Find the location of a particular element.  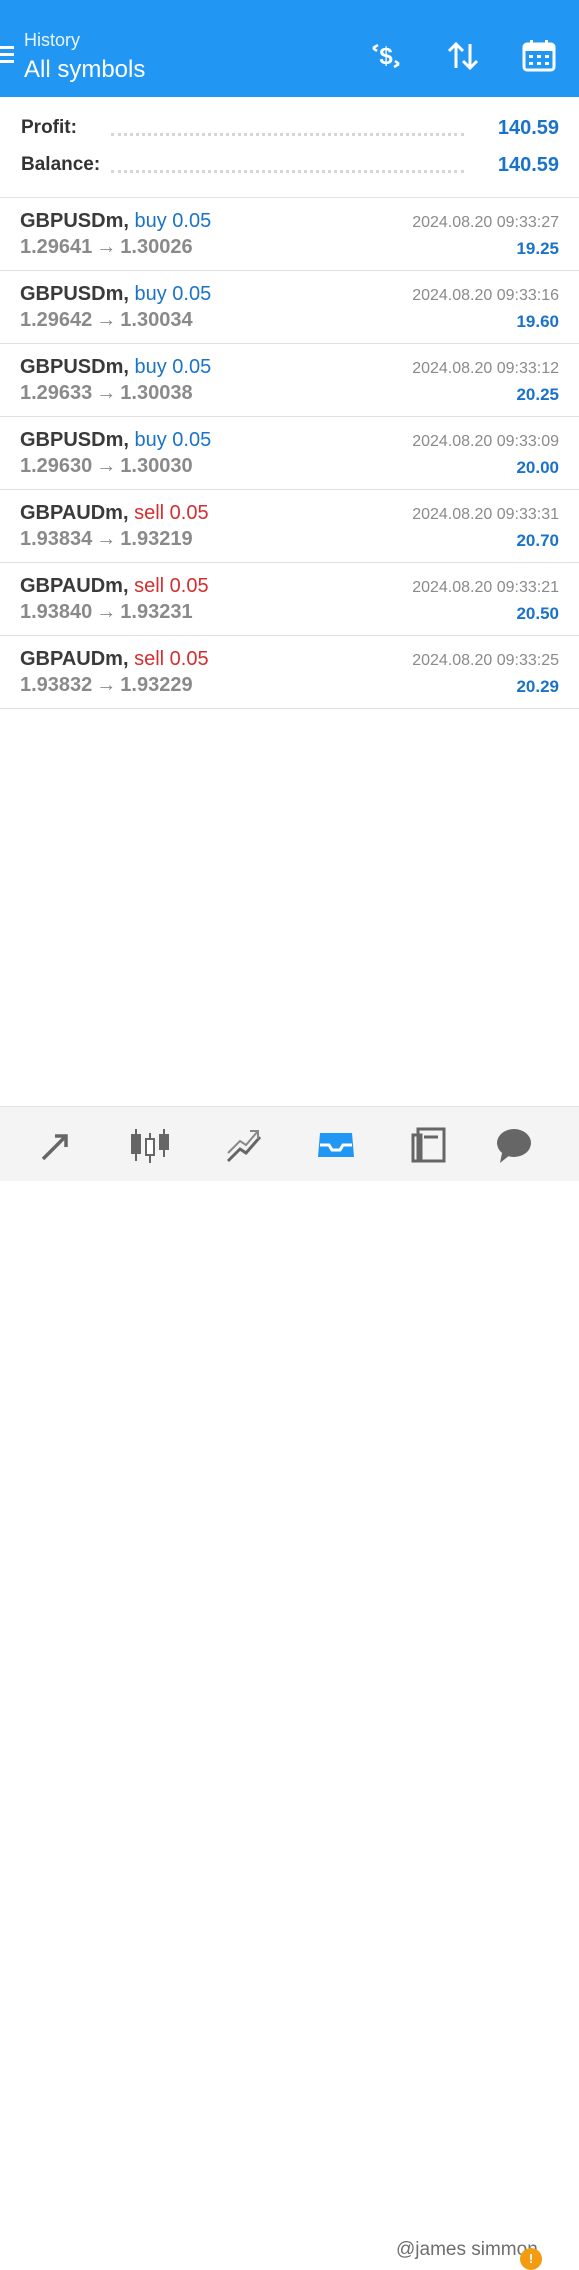

close-price: 1.30038 is located at coordinates (156, 393).